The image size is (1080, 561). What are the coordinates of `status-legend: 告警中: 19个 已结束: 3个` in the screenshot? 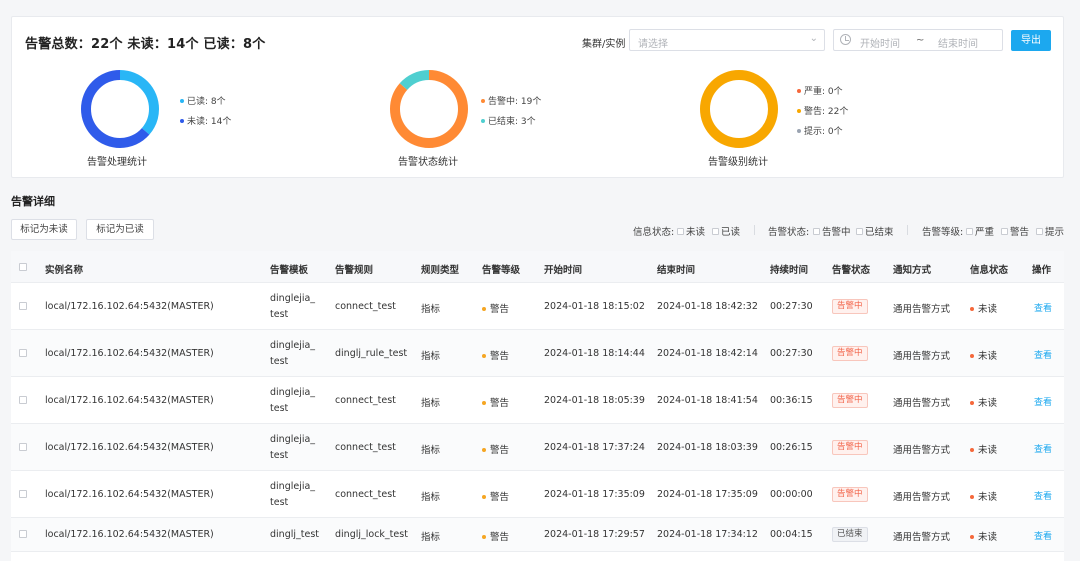 It's located at (511, 115).